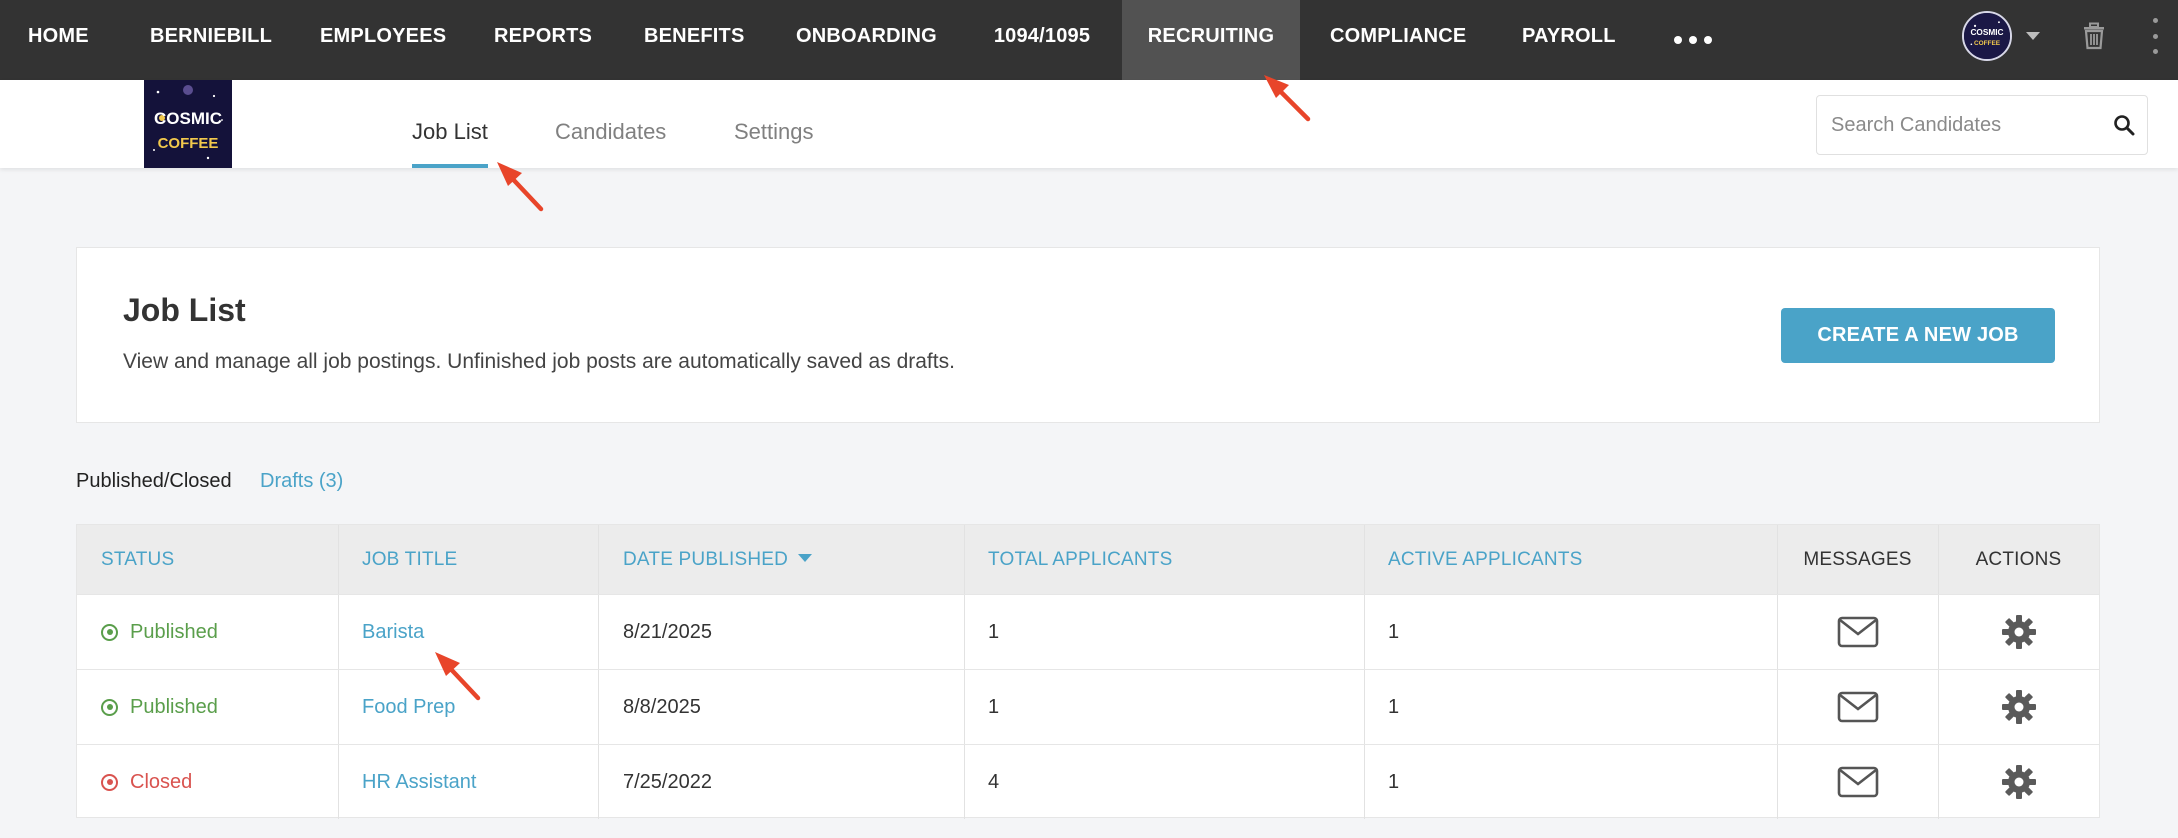  What do you see at coordinates (188, 118) in the screenshot?
I see `logo-text-line1: COSMIC` at bounding box center [188, 118].